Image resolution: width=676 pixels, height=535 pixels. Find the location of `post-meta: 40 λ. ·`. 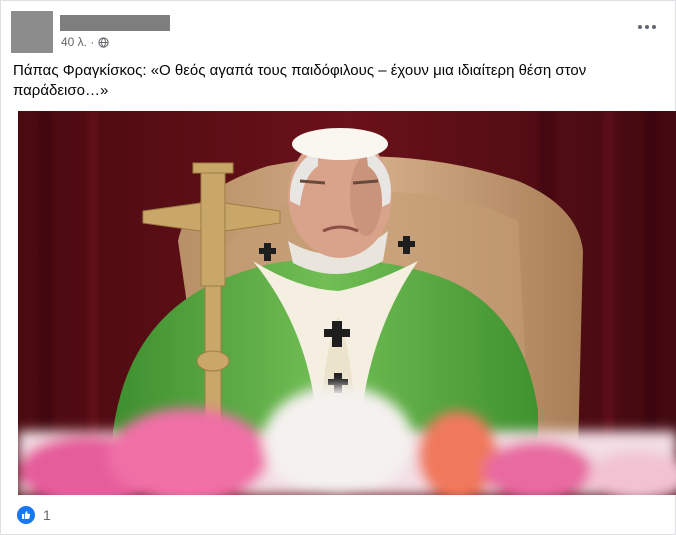

post-meta: 40 λ. · is located at coordinates (85, 42).